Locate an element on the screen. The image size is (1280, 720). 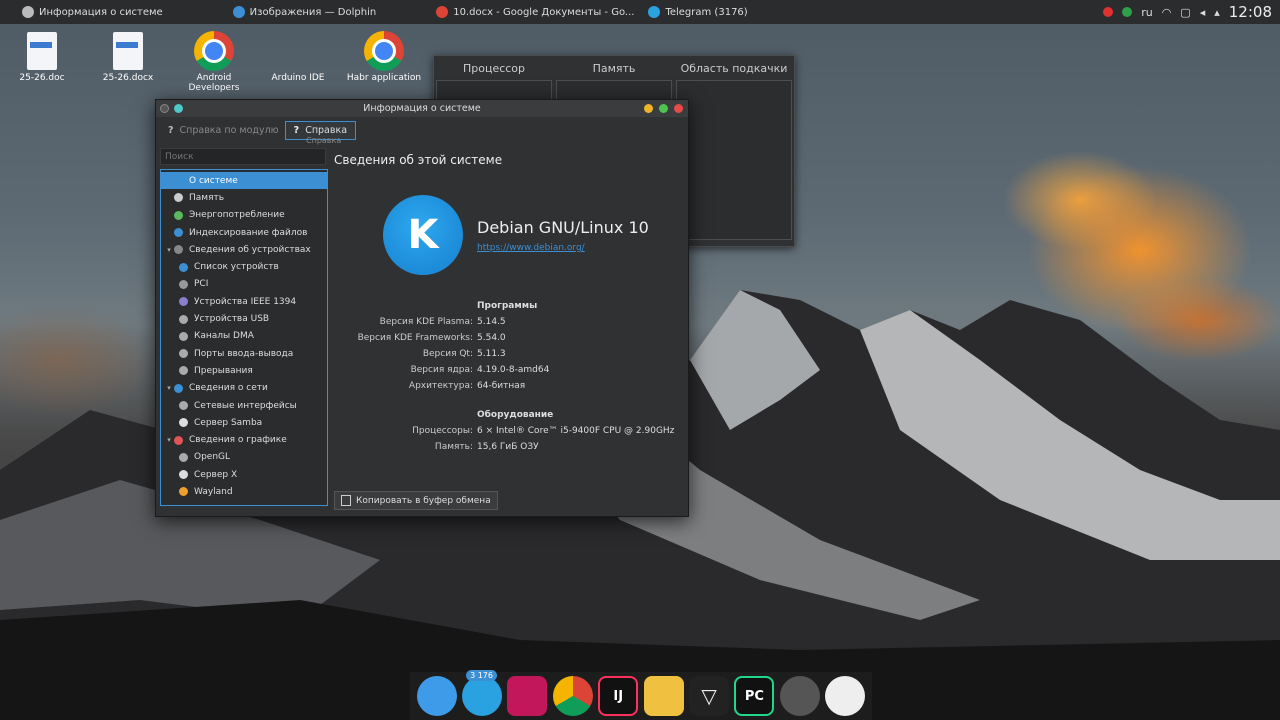
info-key: Версия KDE Plasma: is located at coordinates (426, 322).